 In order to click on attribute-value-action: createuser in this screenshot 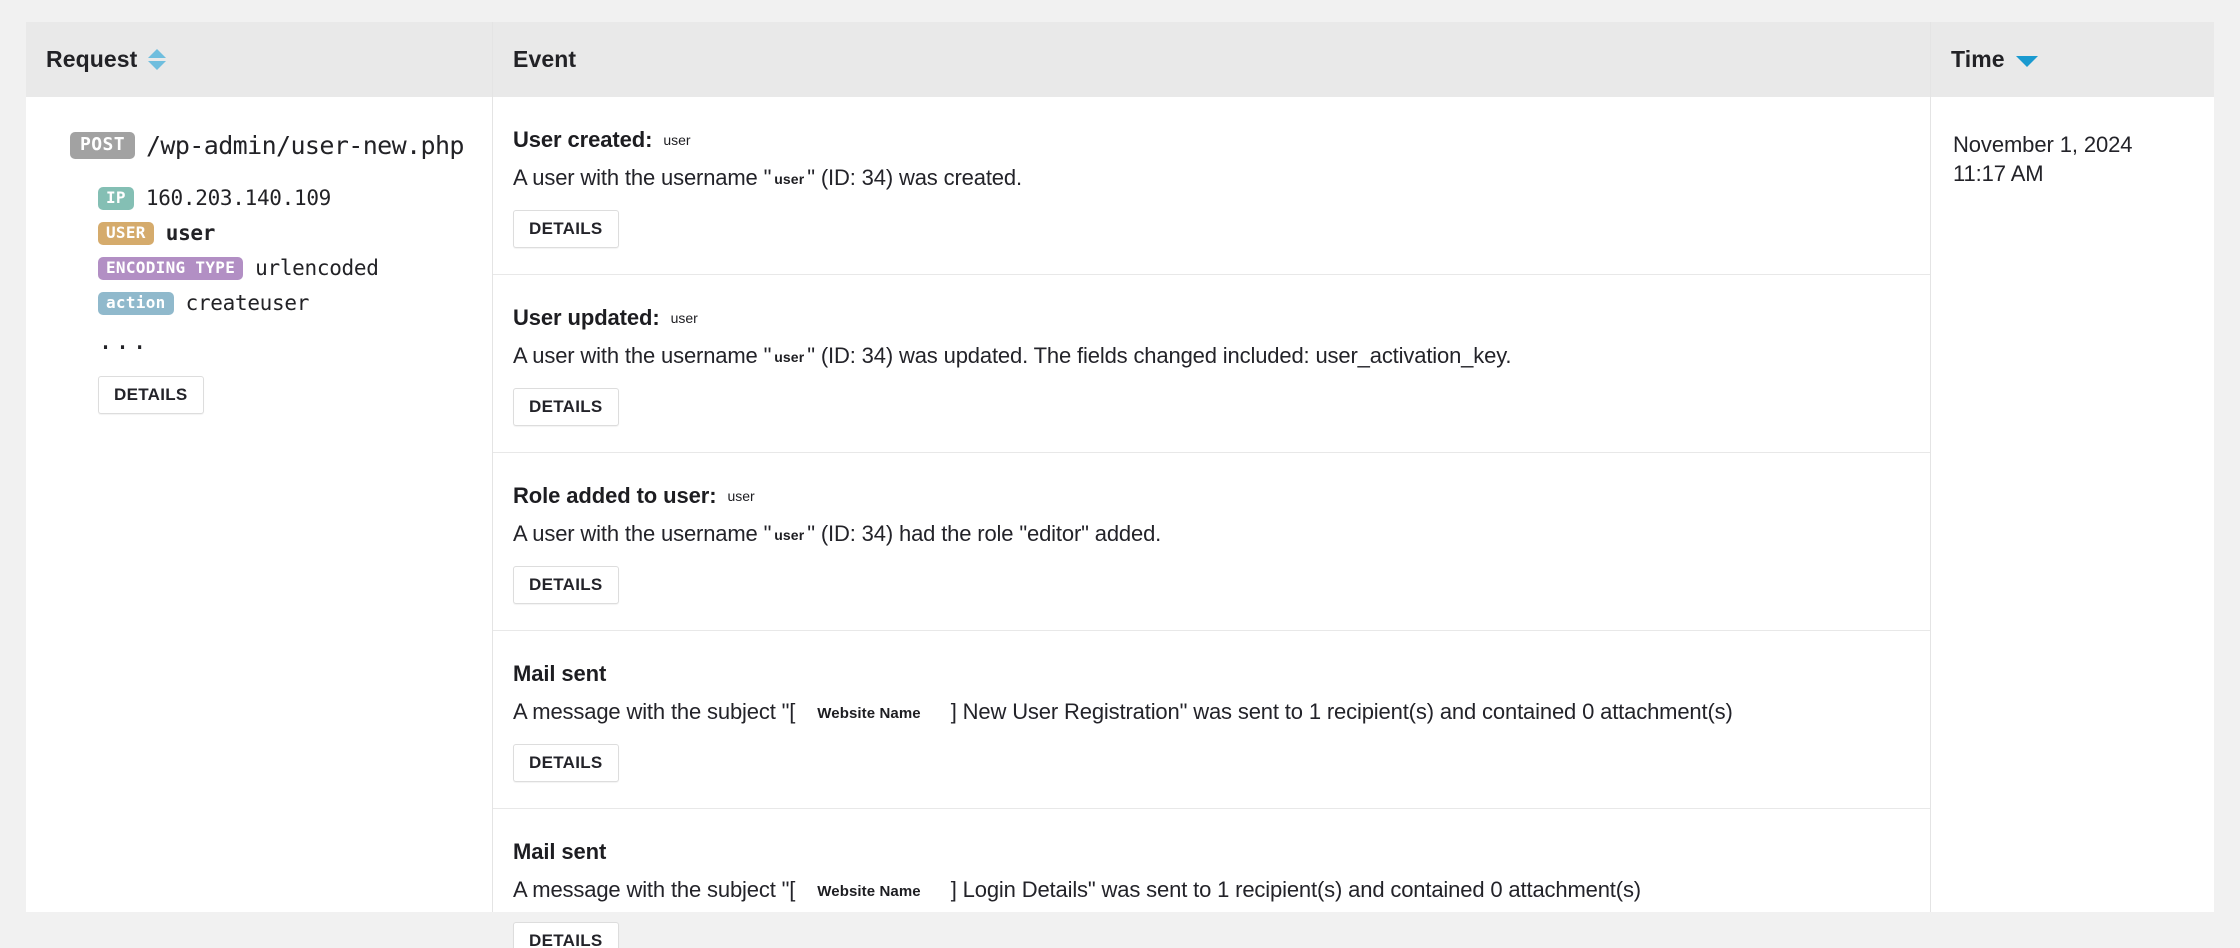, I will do `click(247, 303)`.